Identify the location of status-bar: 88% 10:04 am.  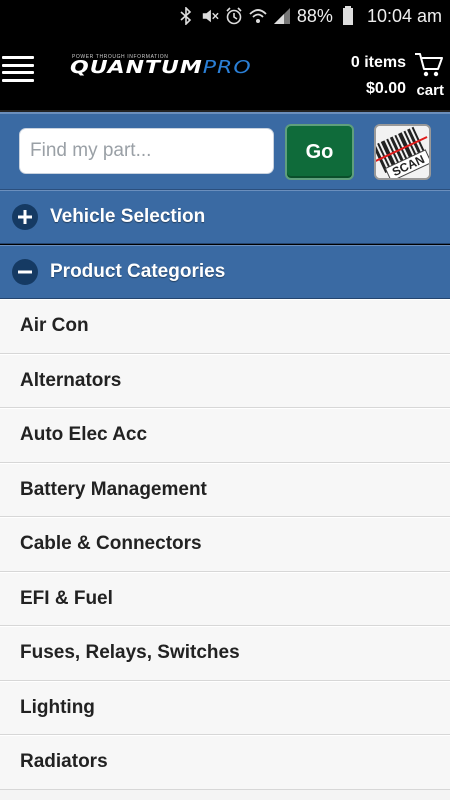
(225, 16).